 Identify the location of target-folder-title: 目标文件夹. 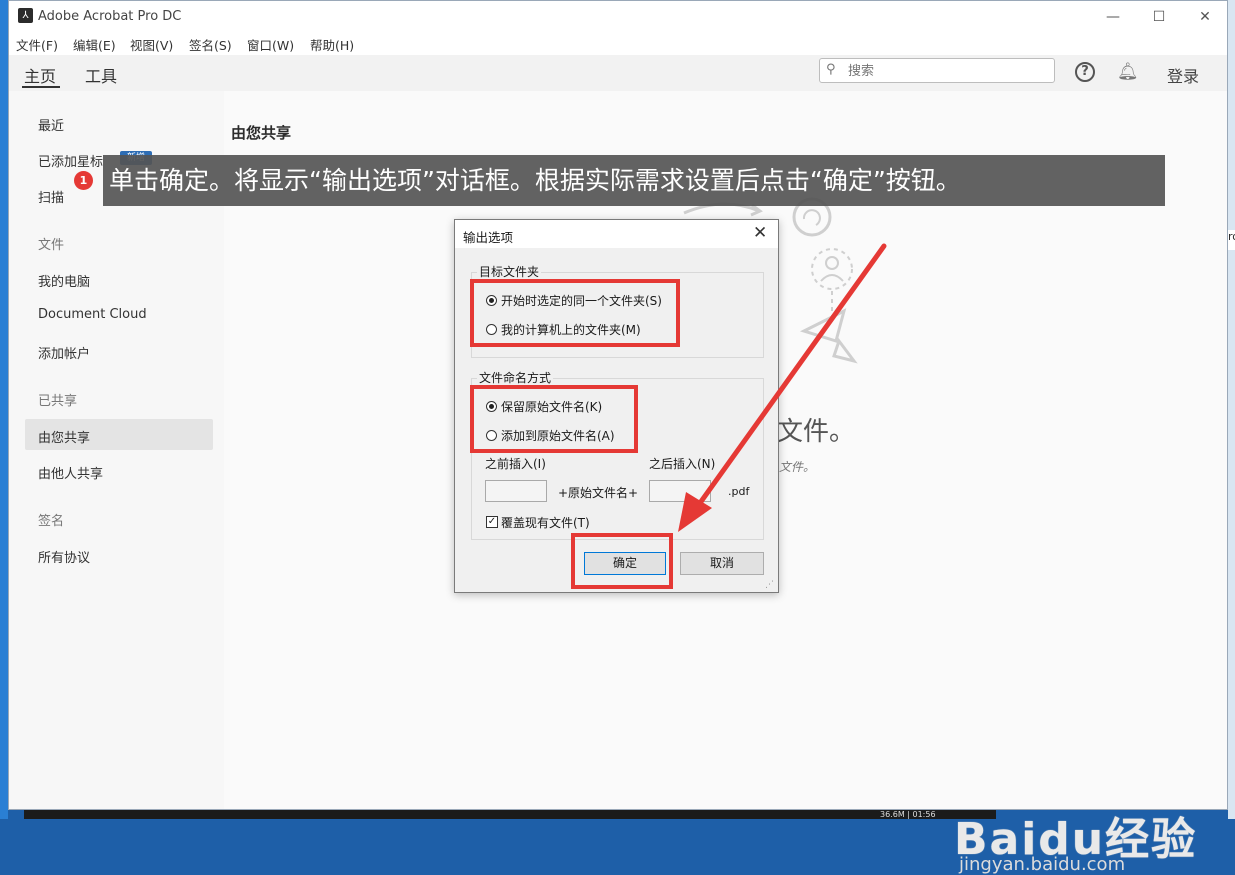
(509, 271).